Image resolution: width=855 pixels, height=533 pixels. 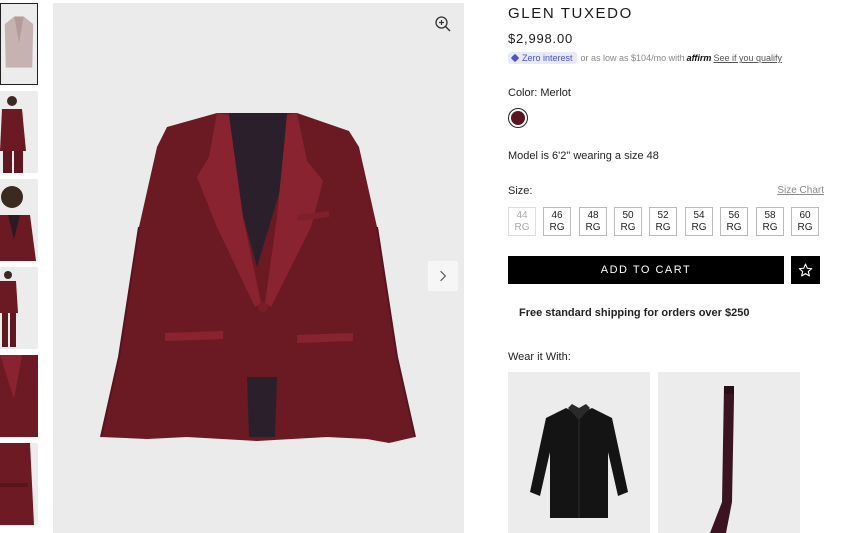 I want to click on affirm-logo: affirm, so click(x=699, y=58).